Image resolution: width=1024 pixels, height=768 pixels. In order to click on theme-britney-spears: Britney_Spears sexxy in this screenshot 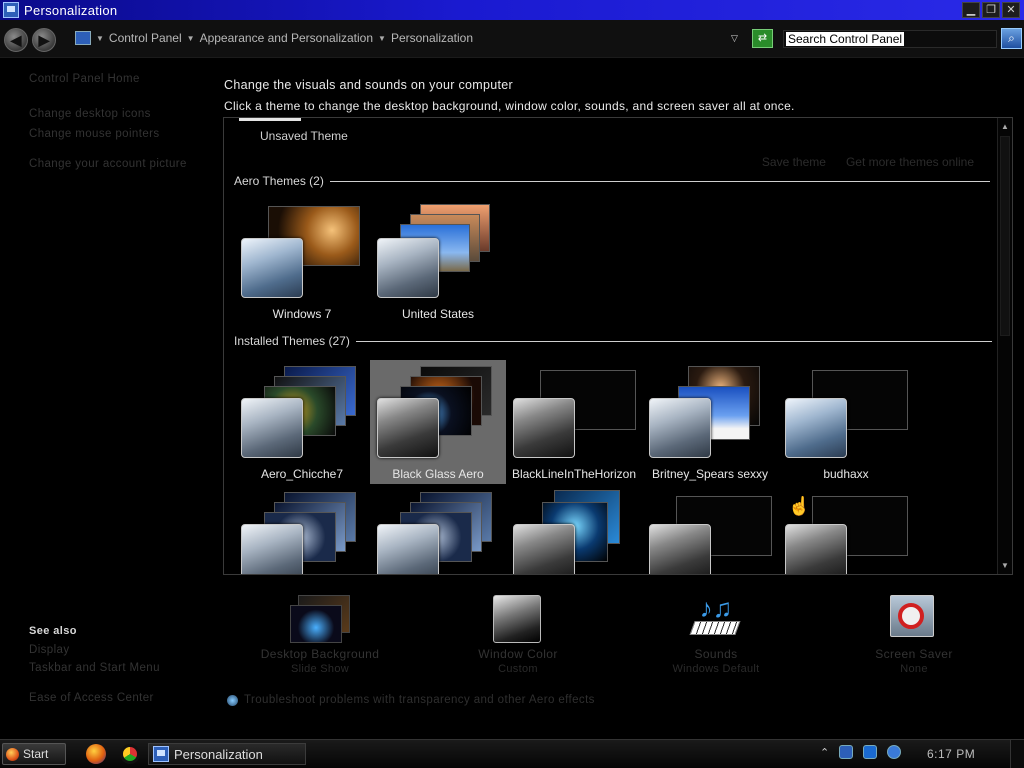, I will do `click(710, 422)`.